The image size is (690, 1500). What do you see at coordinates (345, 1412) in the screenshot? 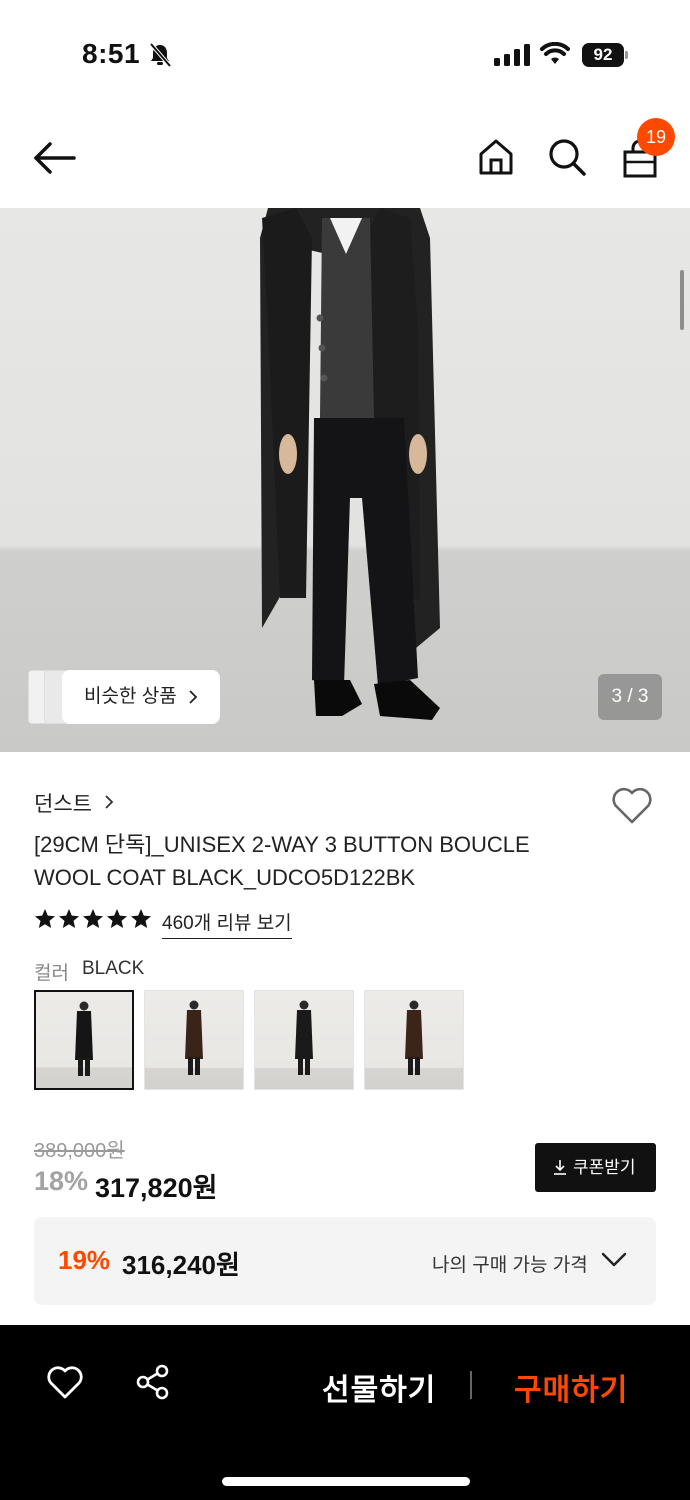
I see `bottom-action-bar: 선물하기 구매하기` at bounding box center [345, 1412].